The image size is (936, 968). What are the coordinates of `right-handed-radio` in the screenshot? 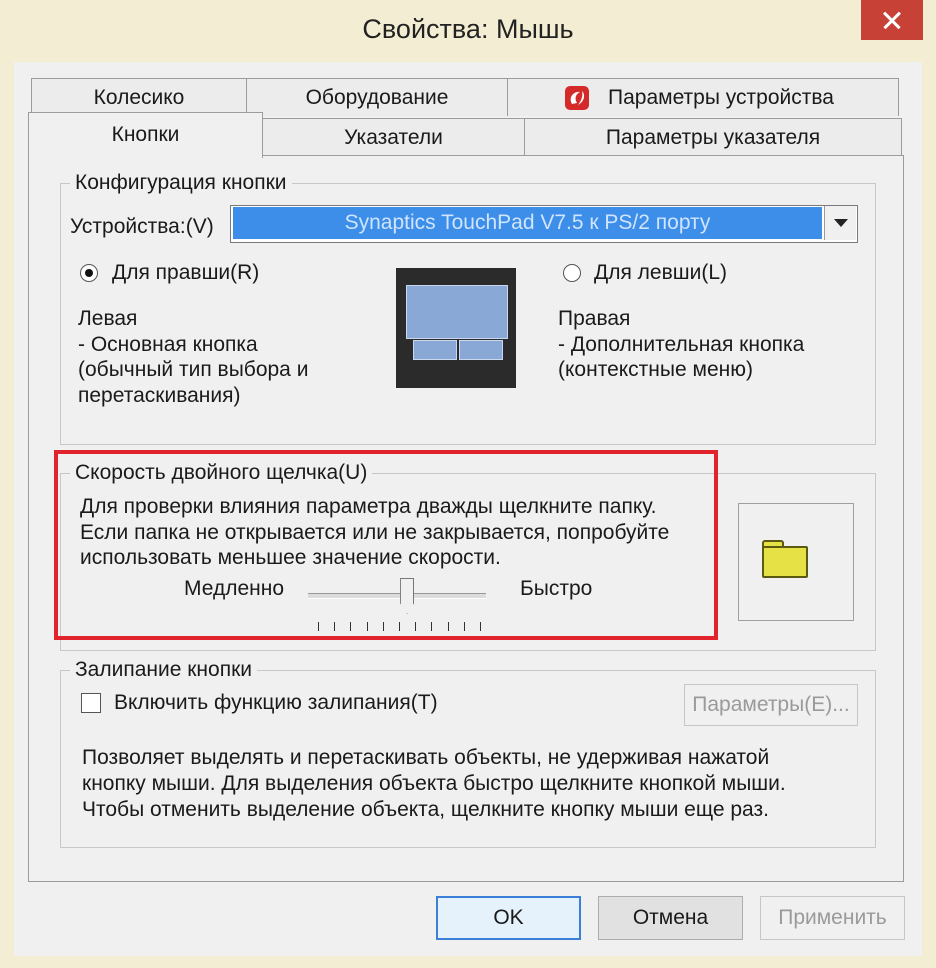 It's located at (89, 273).